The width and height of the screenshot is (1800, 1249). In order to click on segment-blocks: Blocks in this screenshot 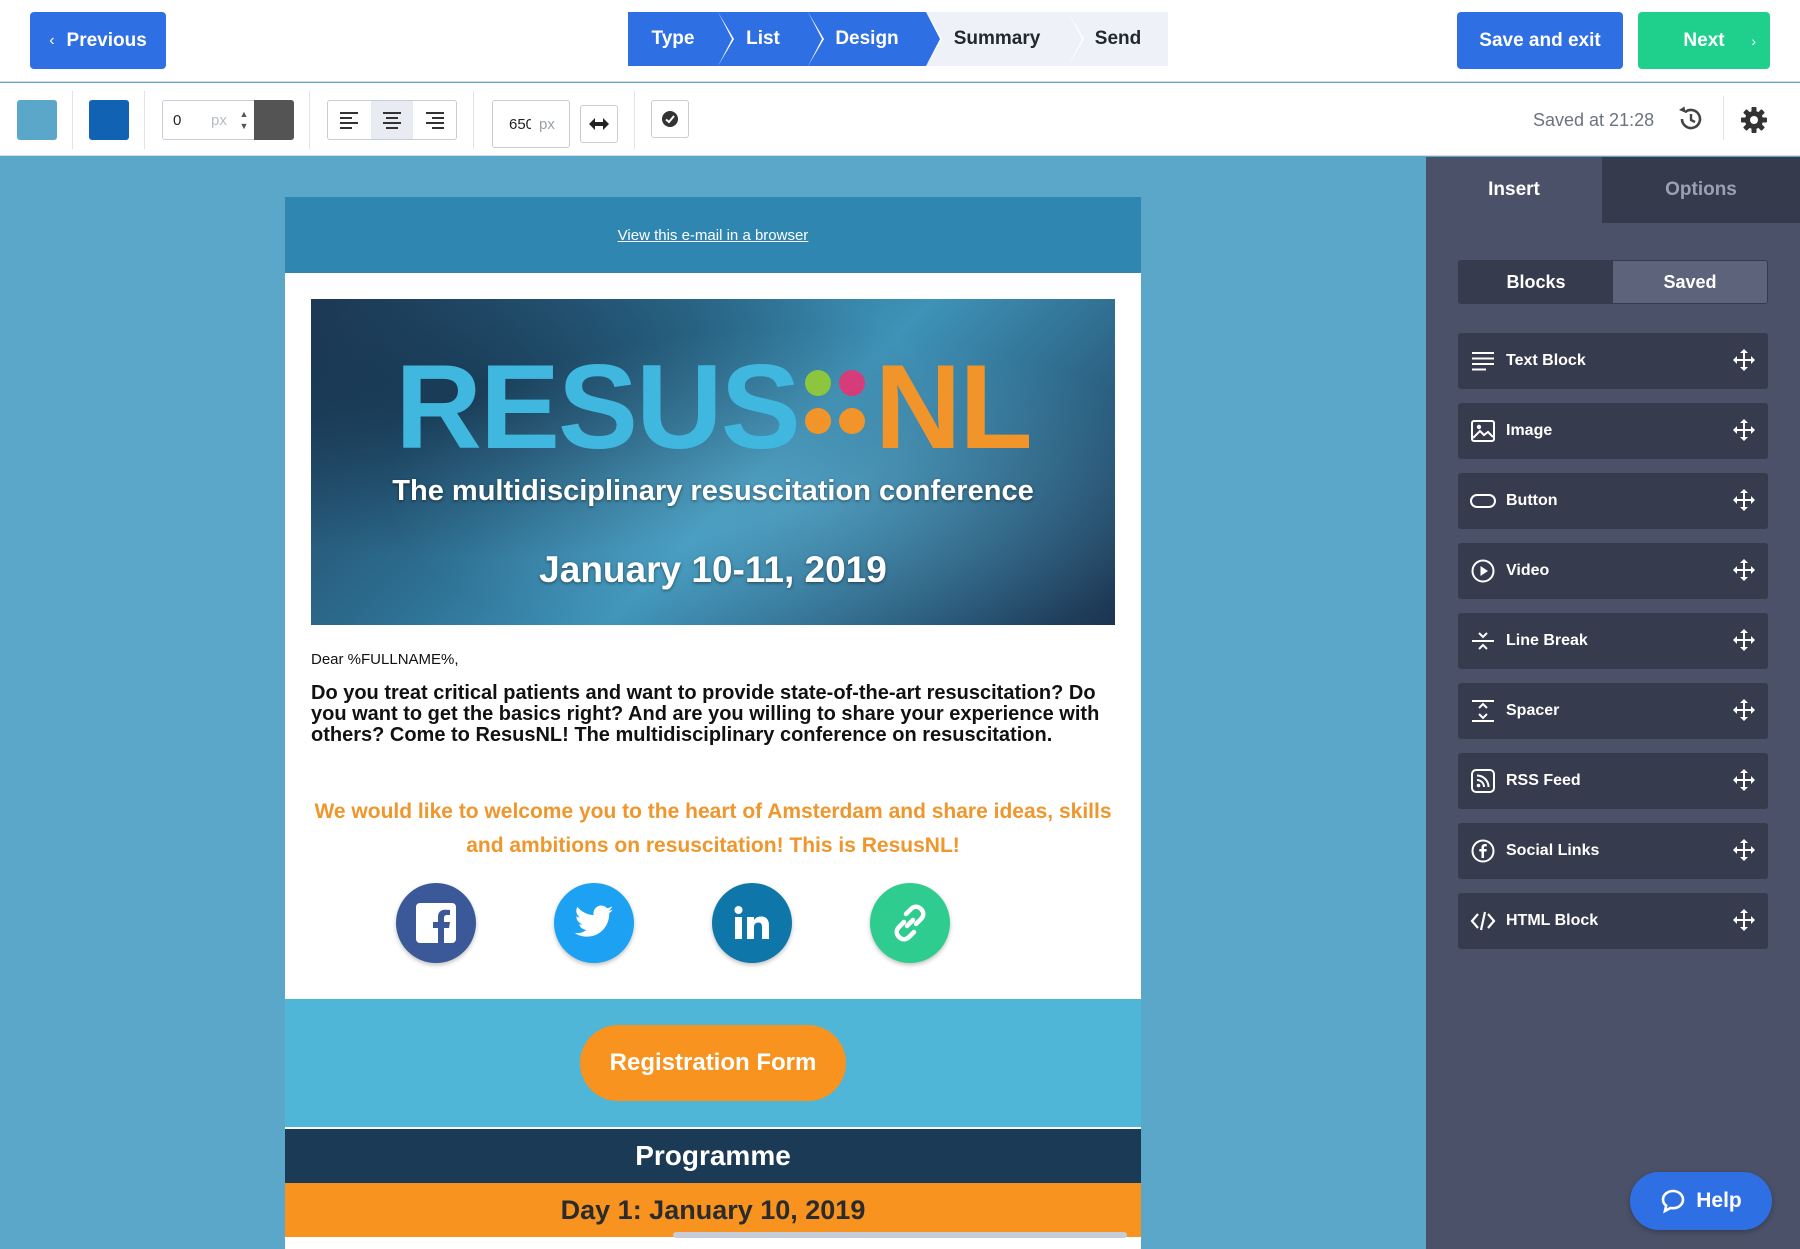, I will do `click(1536, 282)`.